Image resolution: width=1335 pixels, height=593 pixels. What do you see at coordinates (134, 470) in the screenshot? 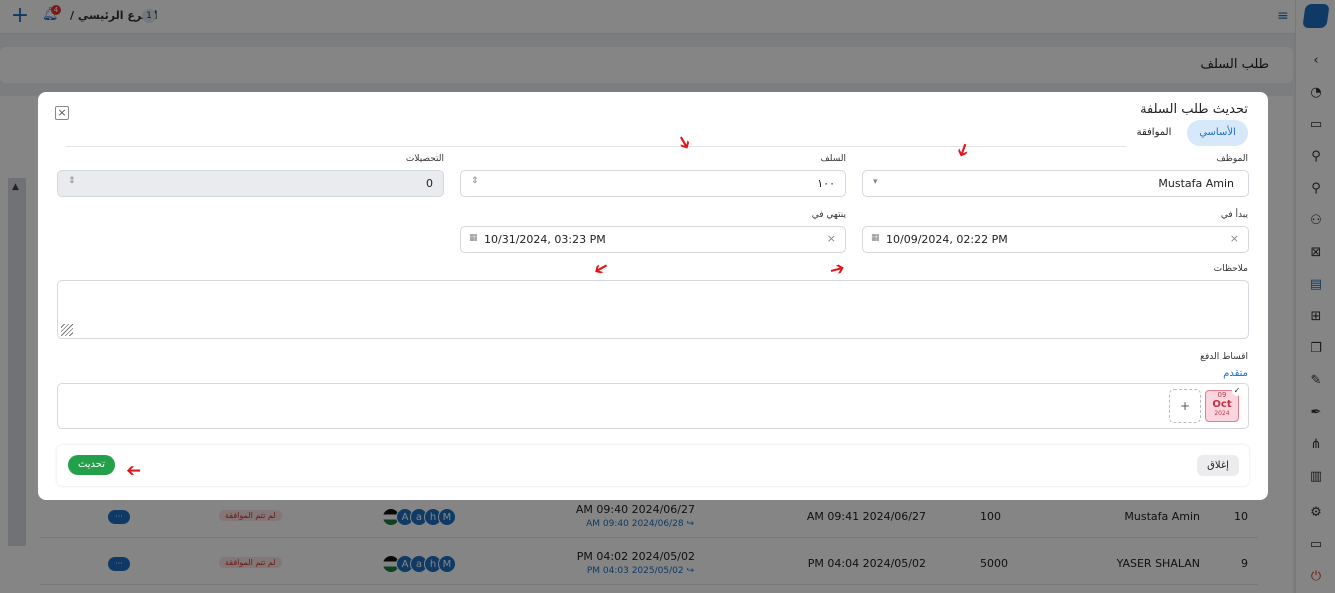
I see `annotation-arrow-icon: ➔` at bounding box center [134, 470].